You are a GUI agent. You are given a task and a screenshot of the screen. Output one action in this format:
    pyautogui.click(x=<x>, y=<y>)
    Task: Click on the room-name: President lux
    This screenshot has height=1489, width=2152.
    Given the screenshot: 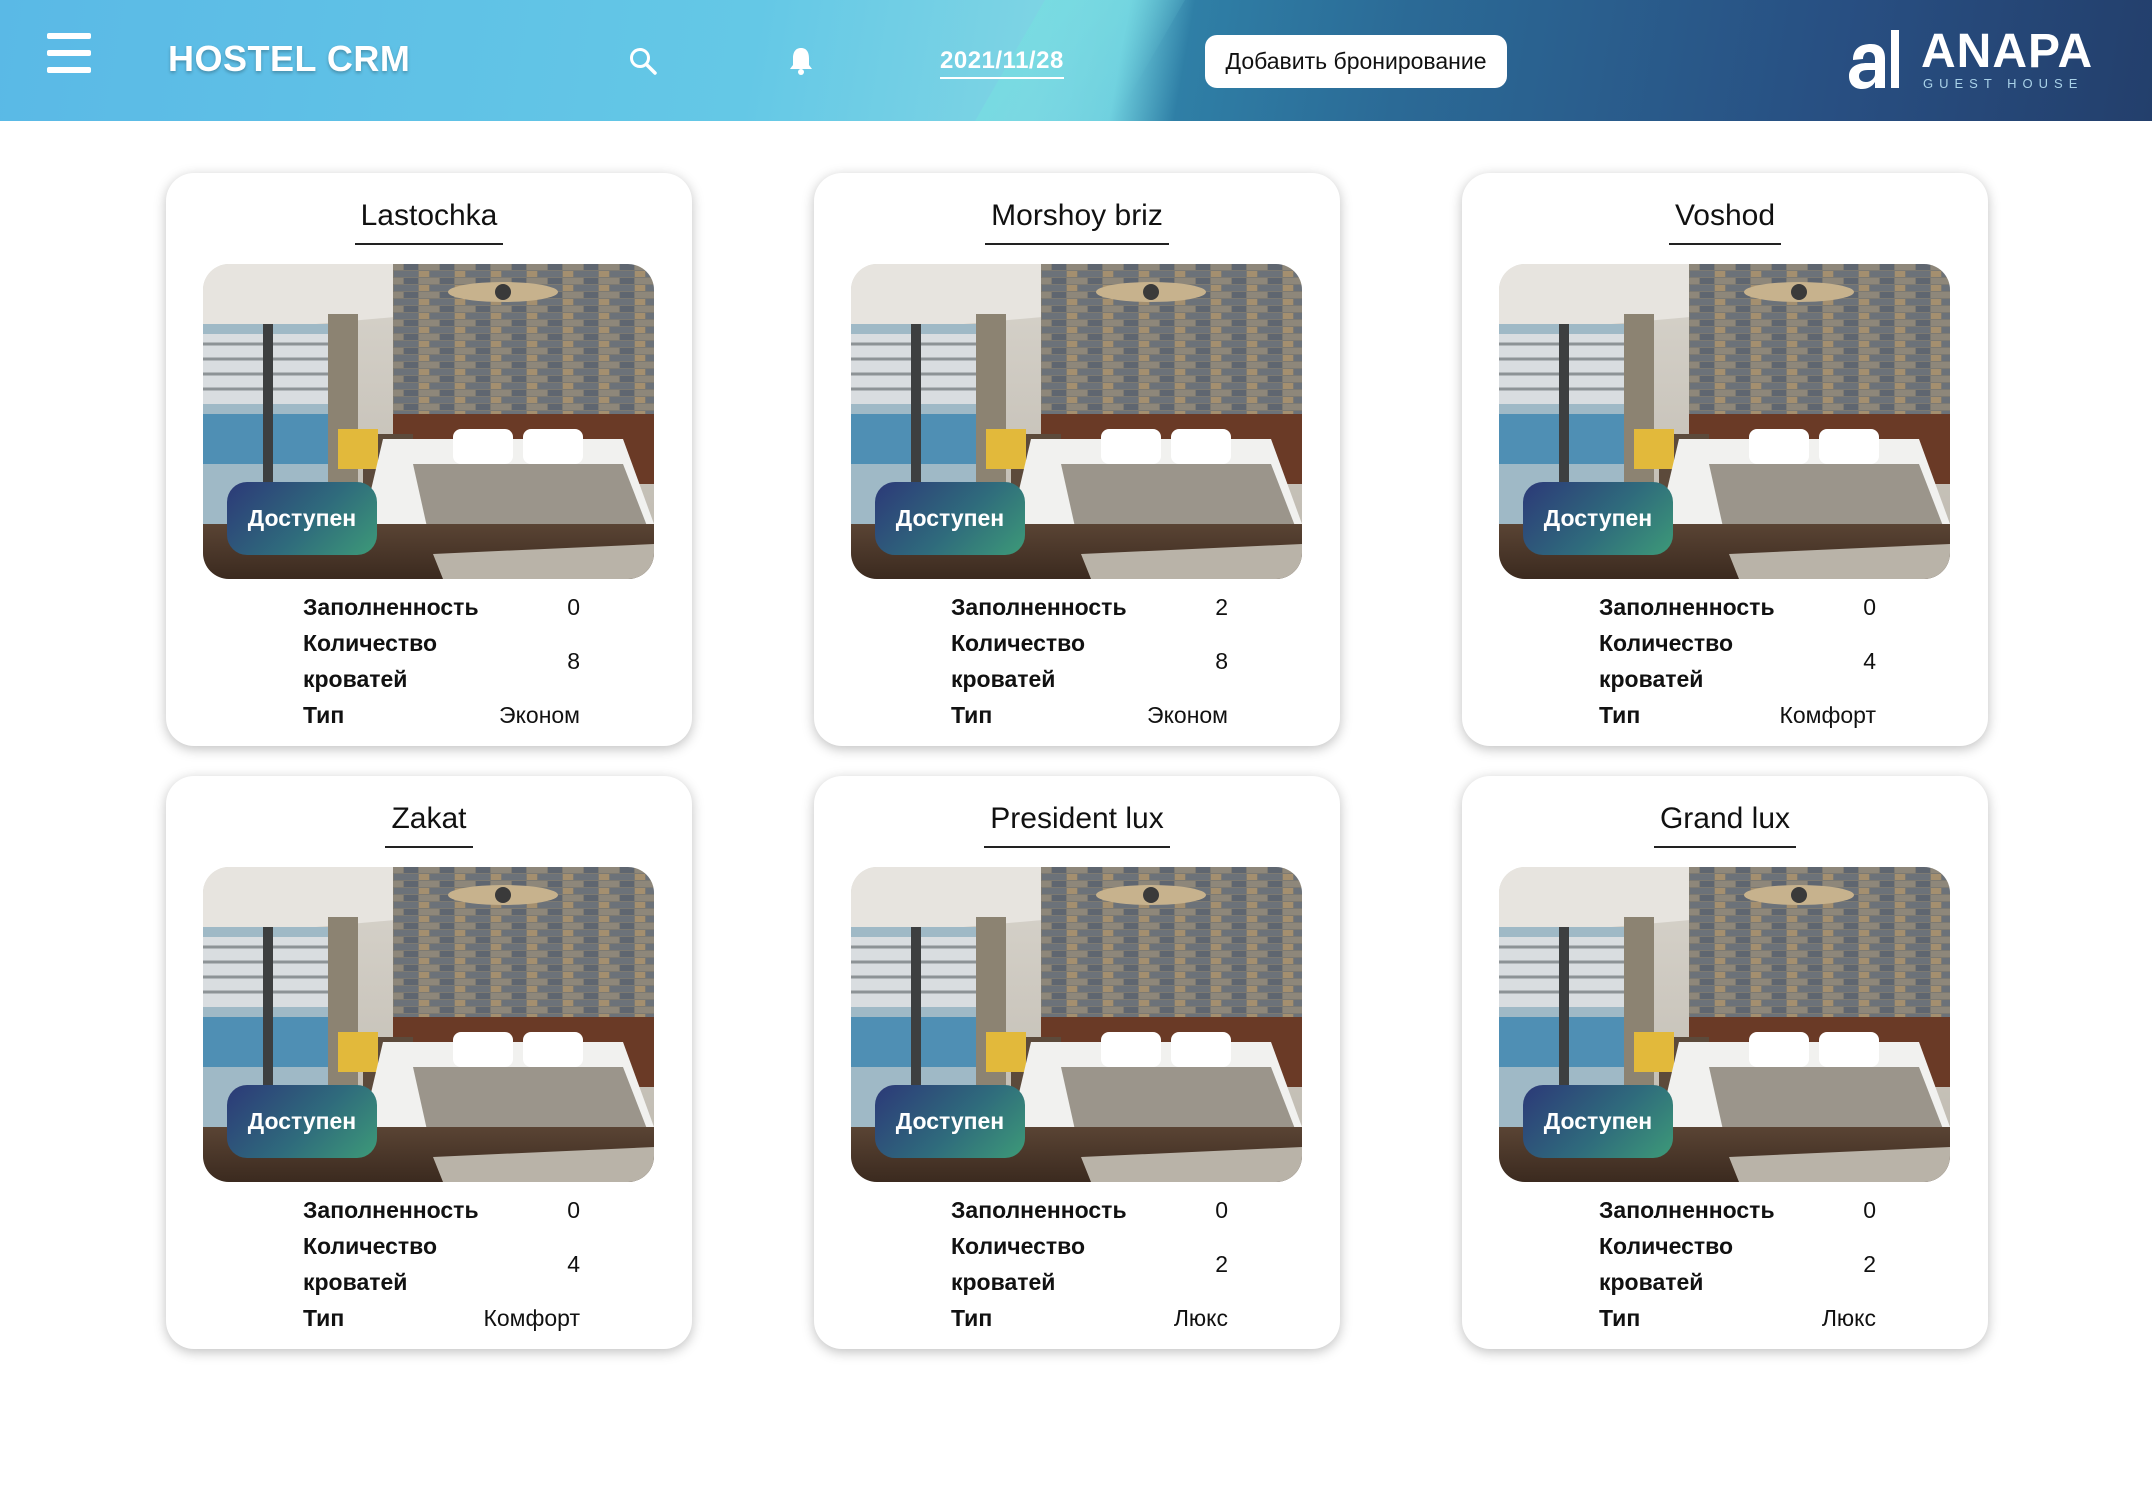 What is the action you would take?
    pyautogui.click(x=1077, y=825)
    